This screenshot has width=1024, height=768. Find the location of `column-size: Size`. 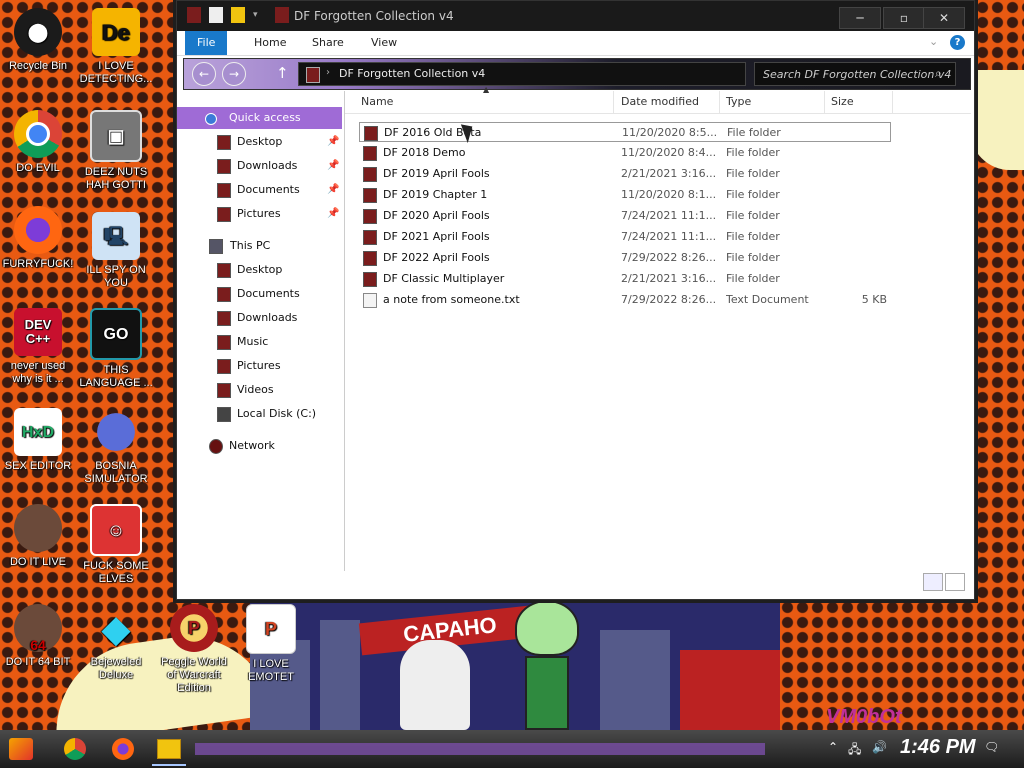

column-size: Size is located at coordinates (859, 102).